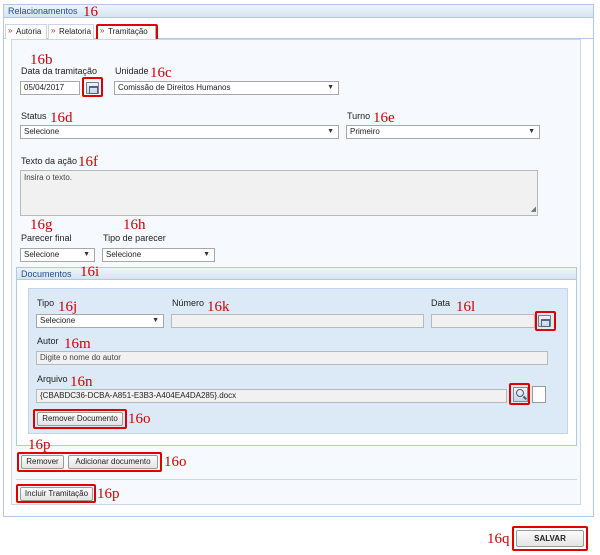 Image resolution: width=600 pixels, height=555 pixels. What do you see at coordinates (483, 321) in the screenshot?
I see `doc-data-input` at bounding box center [483, 321].